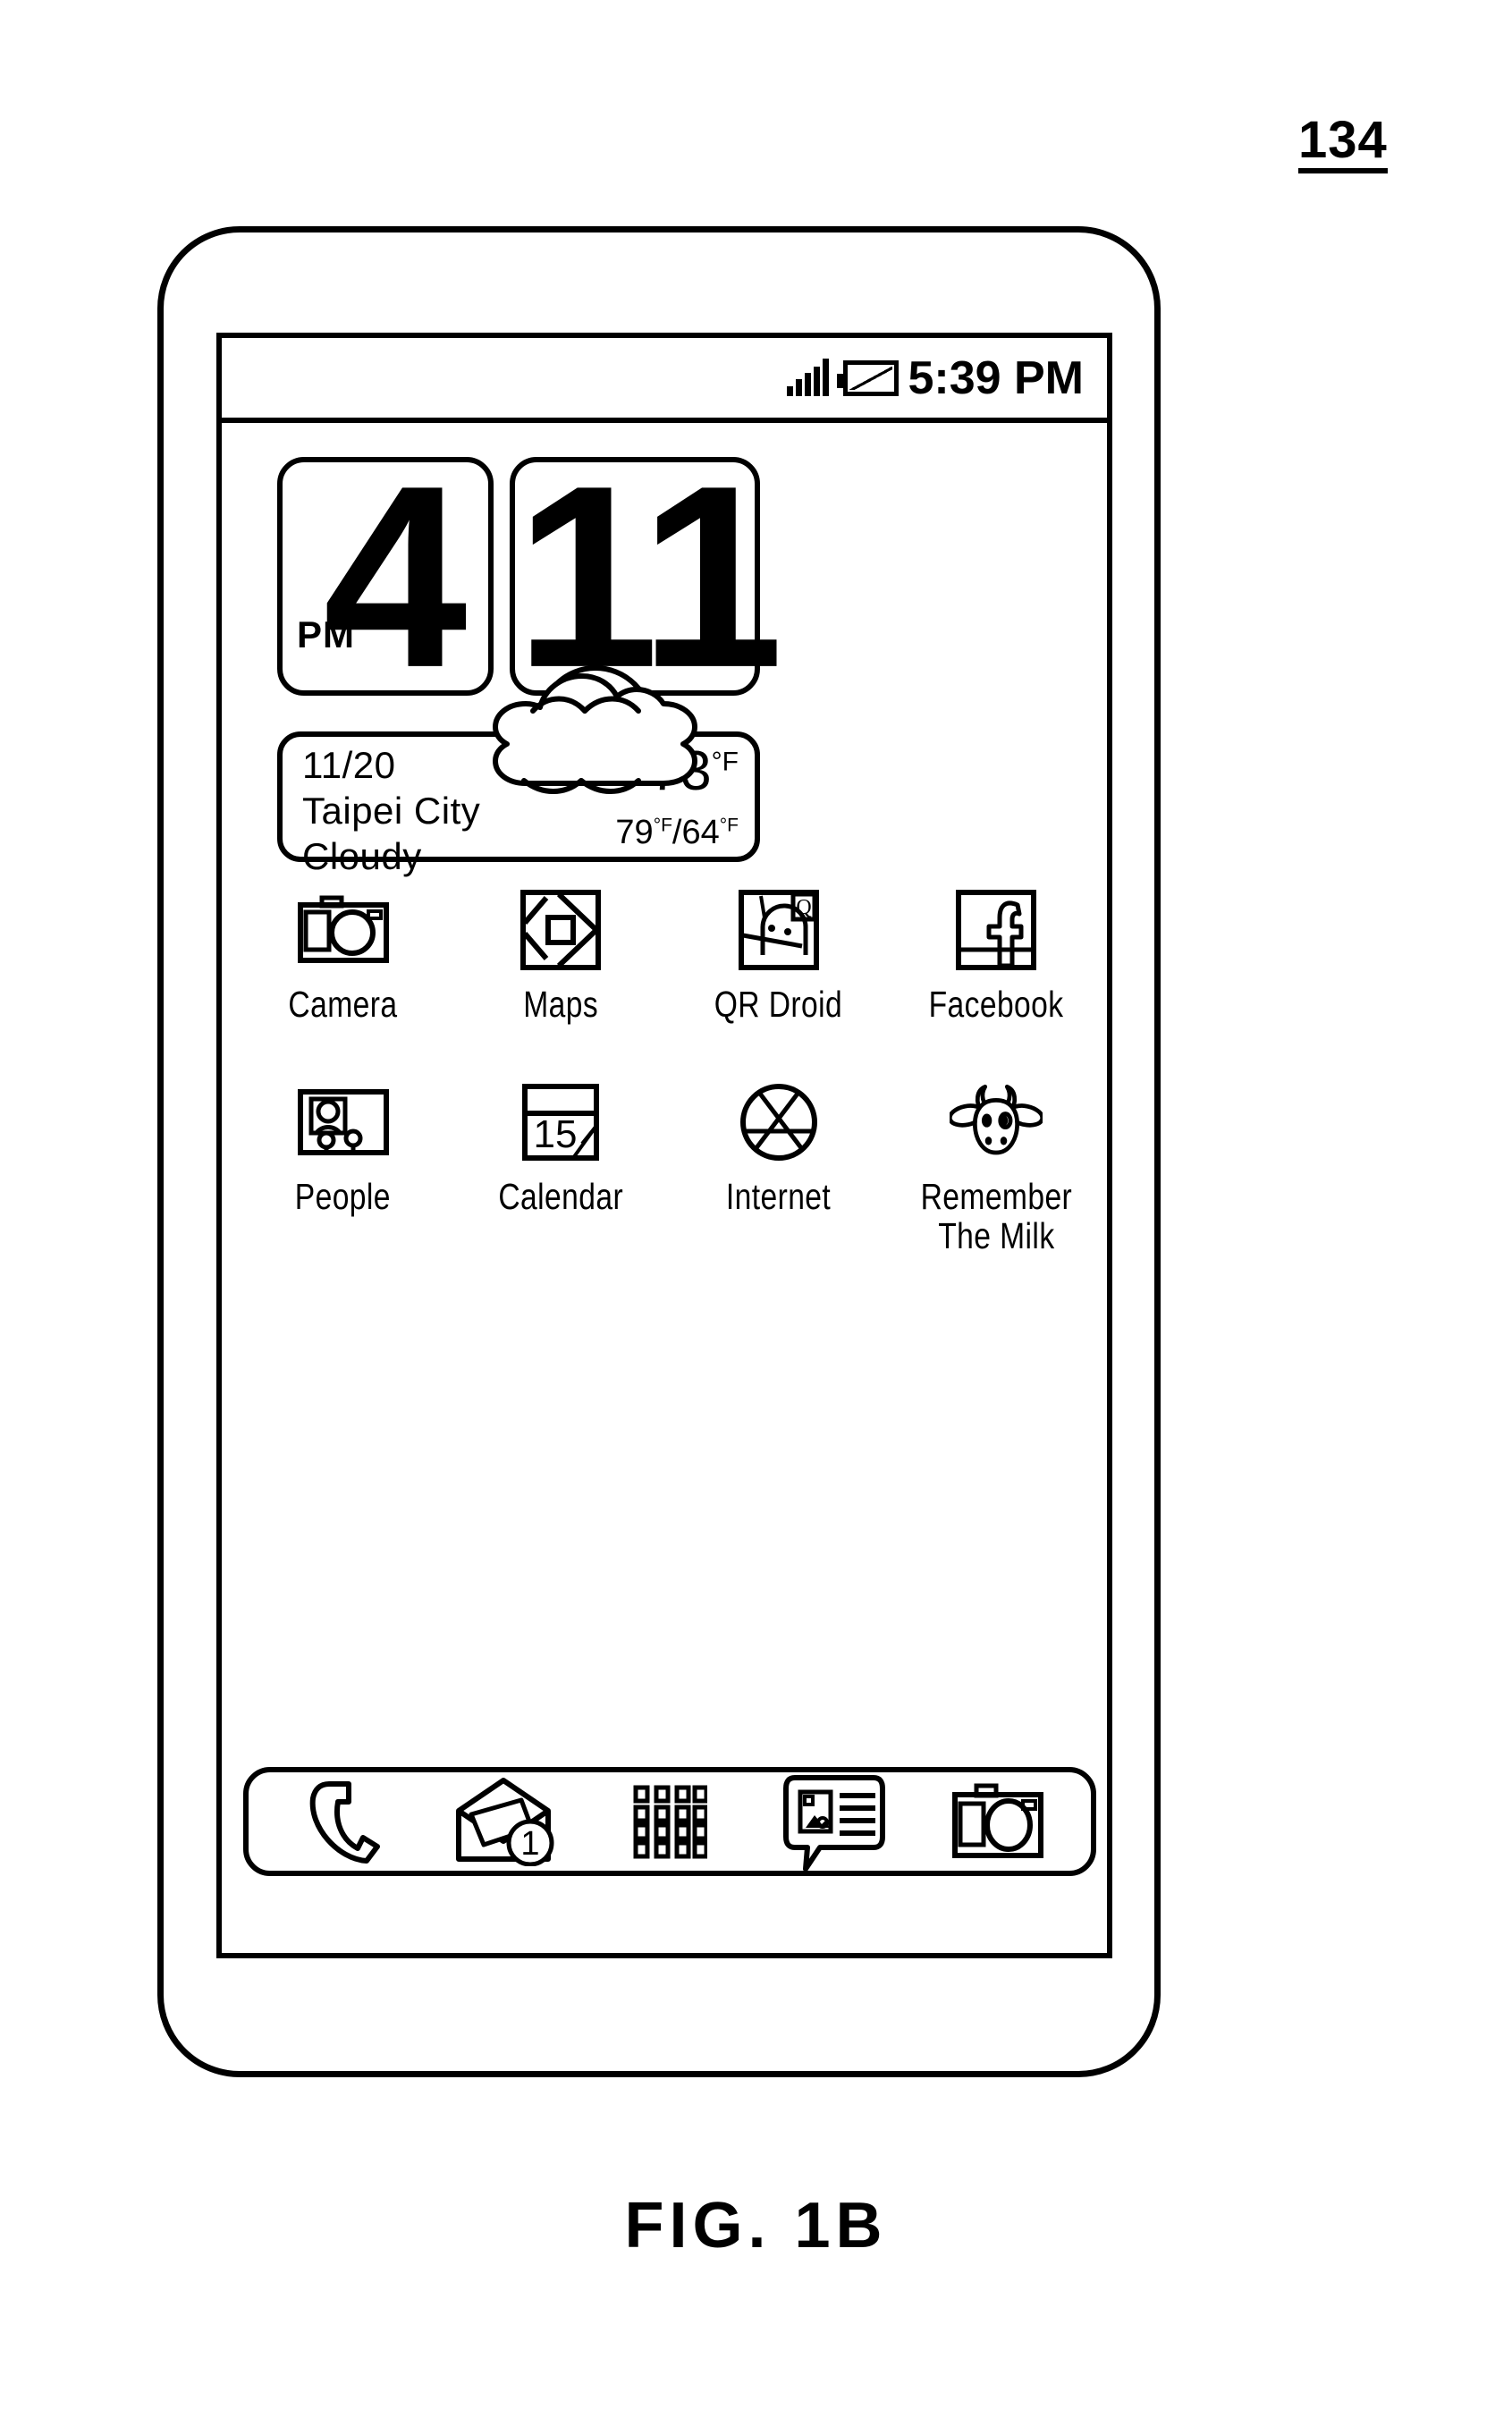 The image size is (1512, 2426). I want to click on weather-high-low: 79°F/64°F, so click(677, 833).